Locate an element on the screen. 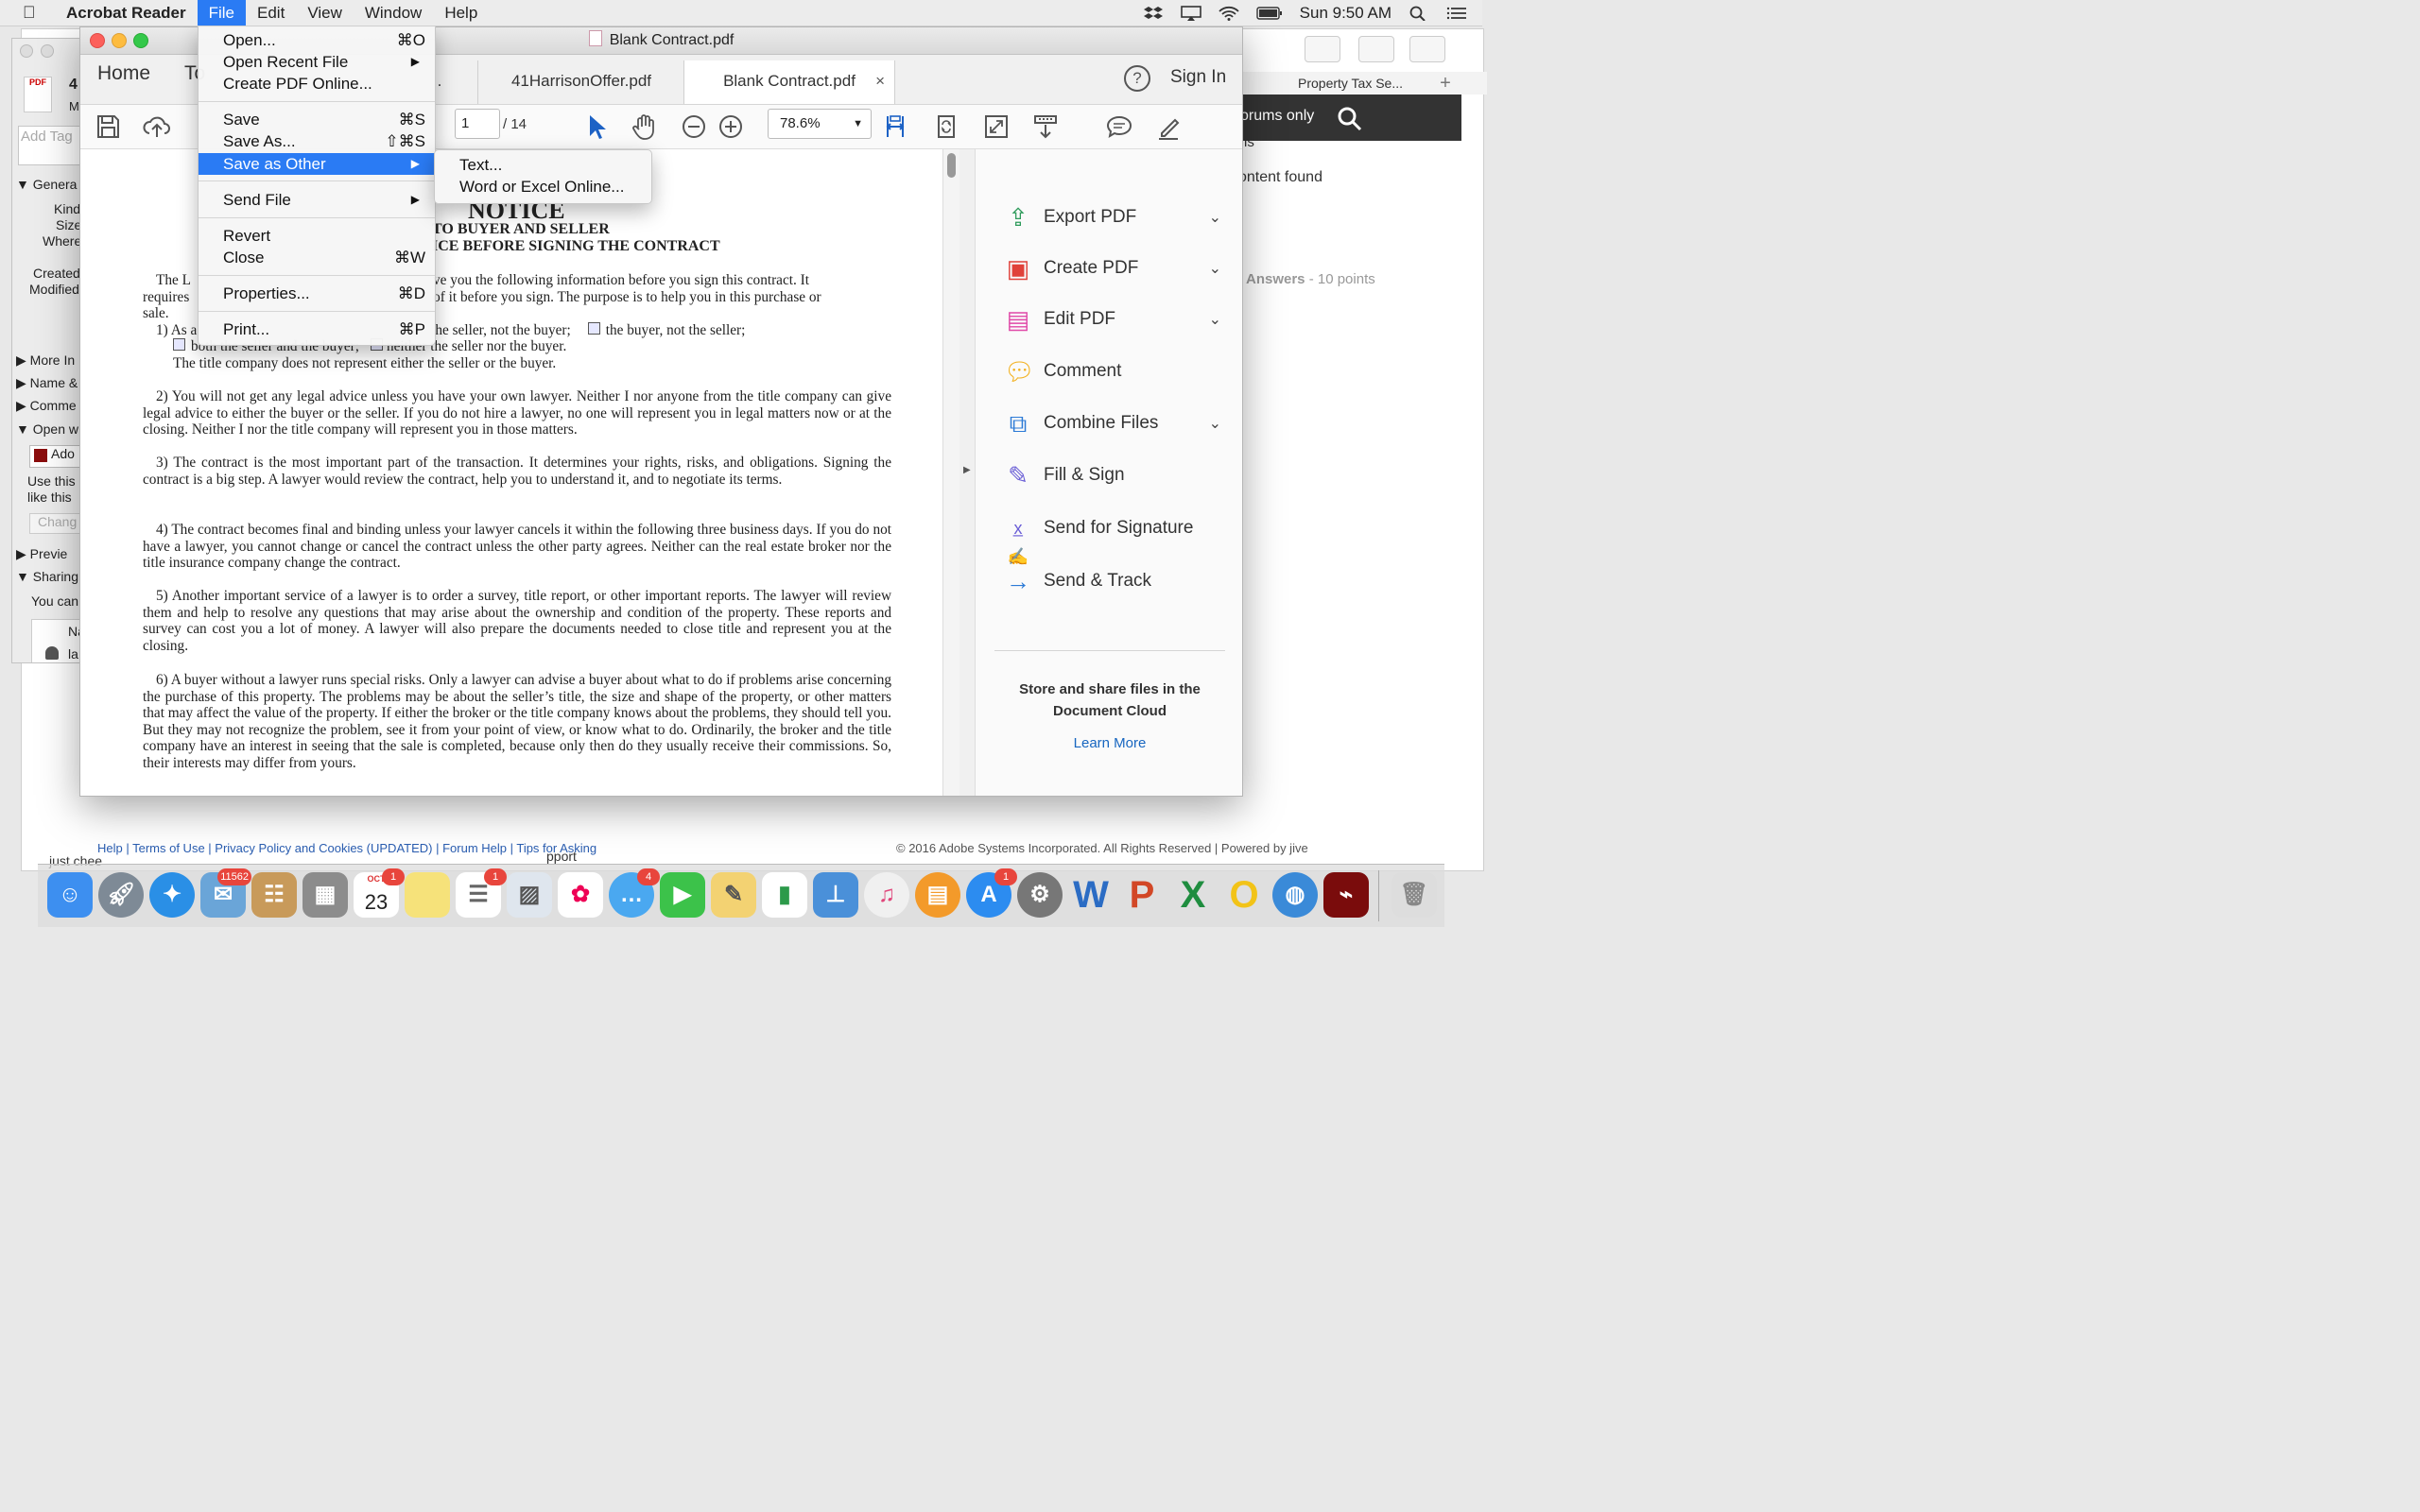 This screenshot has width=2420, height=1512. close-window-button is located at coordinates (97, 40).